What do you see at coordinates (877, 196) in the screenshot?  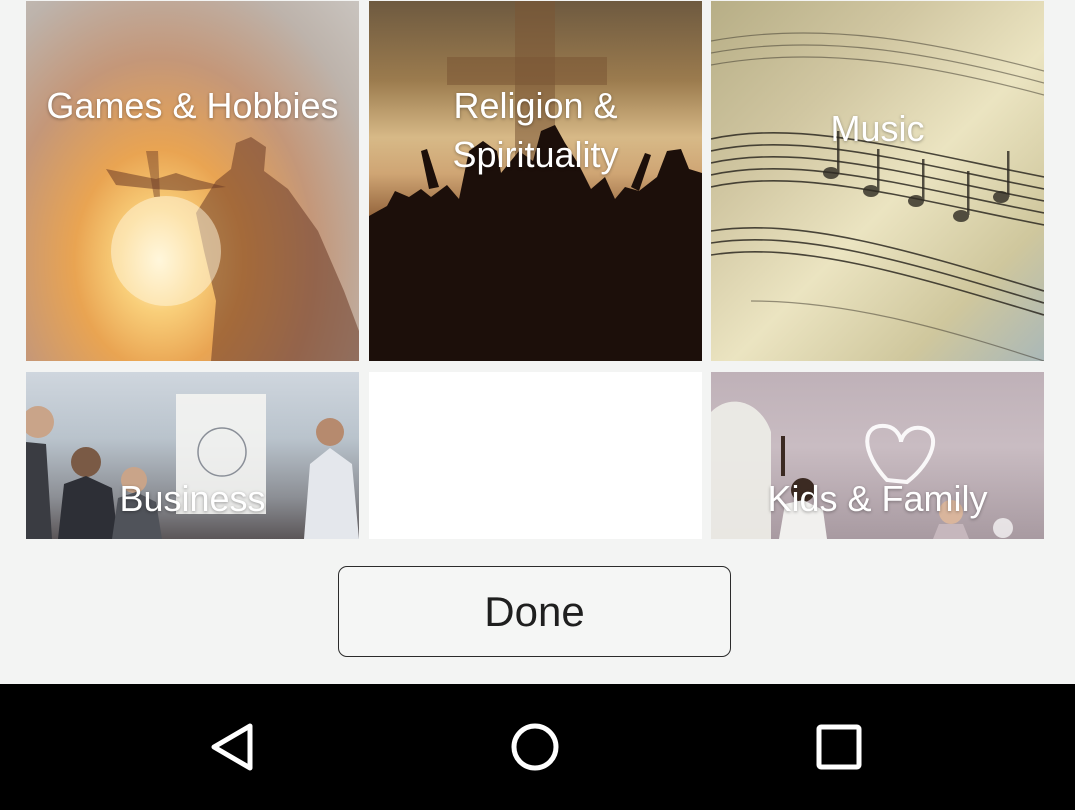 I see `music-sheet-image` at bounding box center [877, 196].